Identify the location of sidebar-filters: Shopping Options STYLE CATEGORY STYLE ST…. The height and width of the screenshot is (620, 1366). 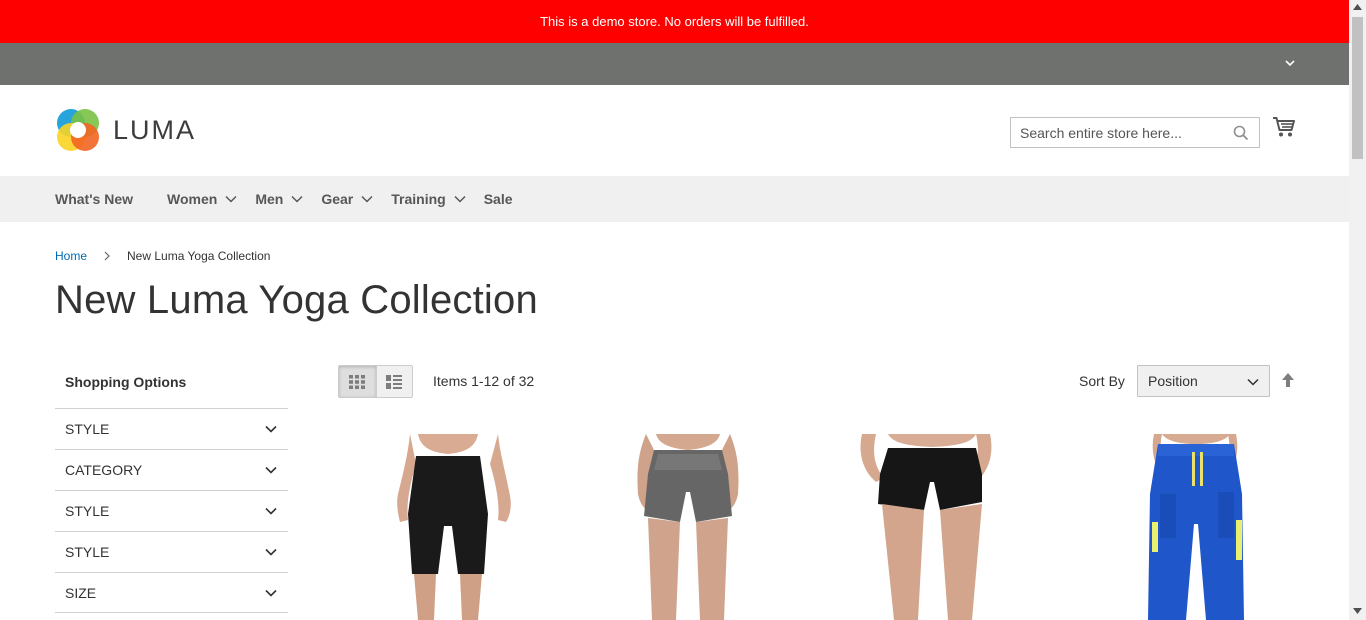
(171, 489).